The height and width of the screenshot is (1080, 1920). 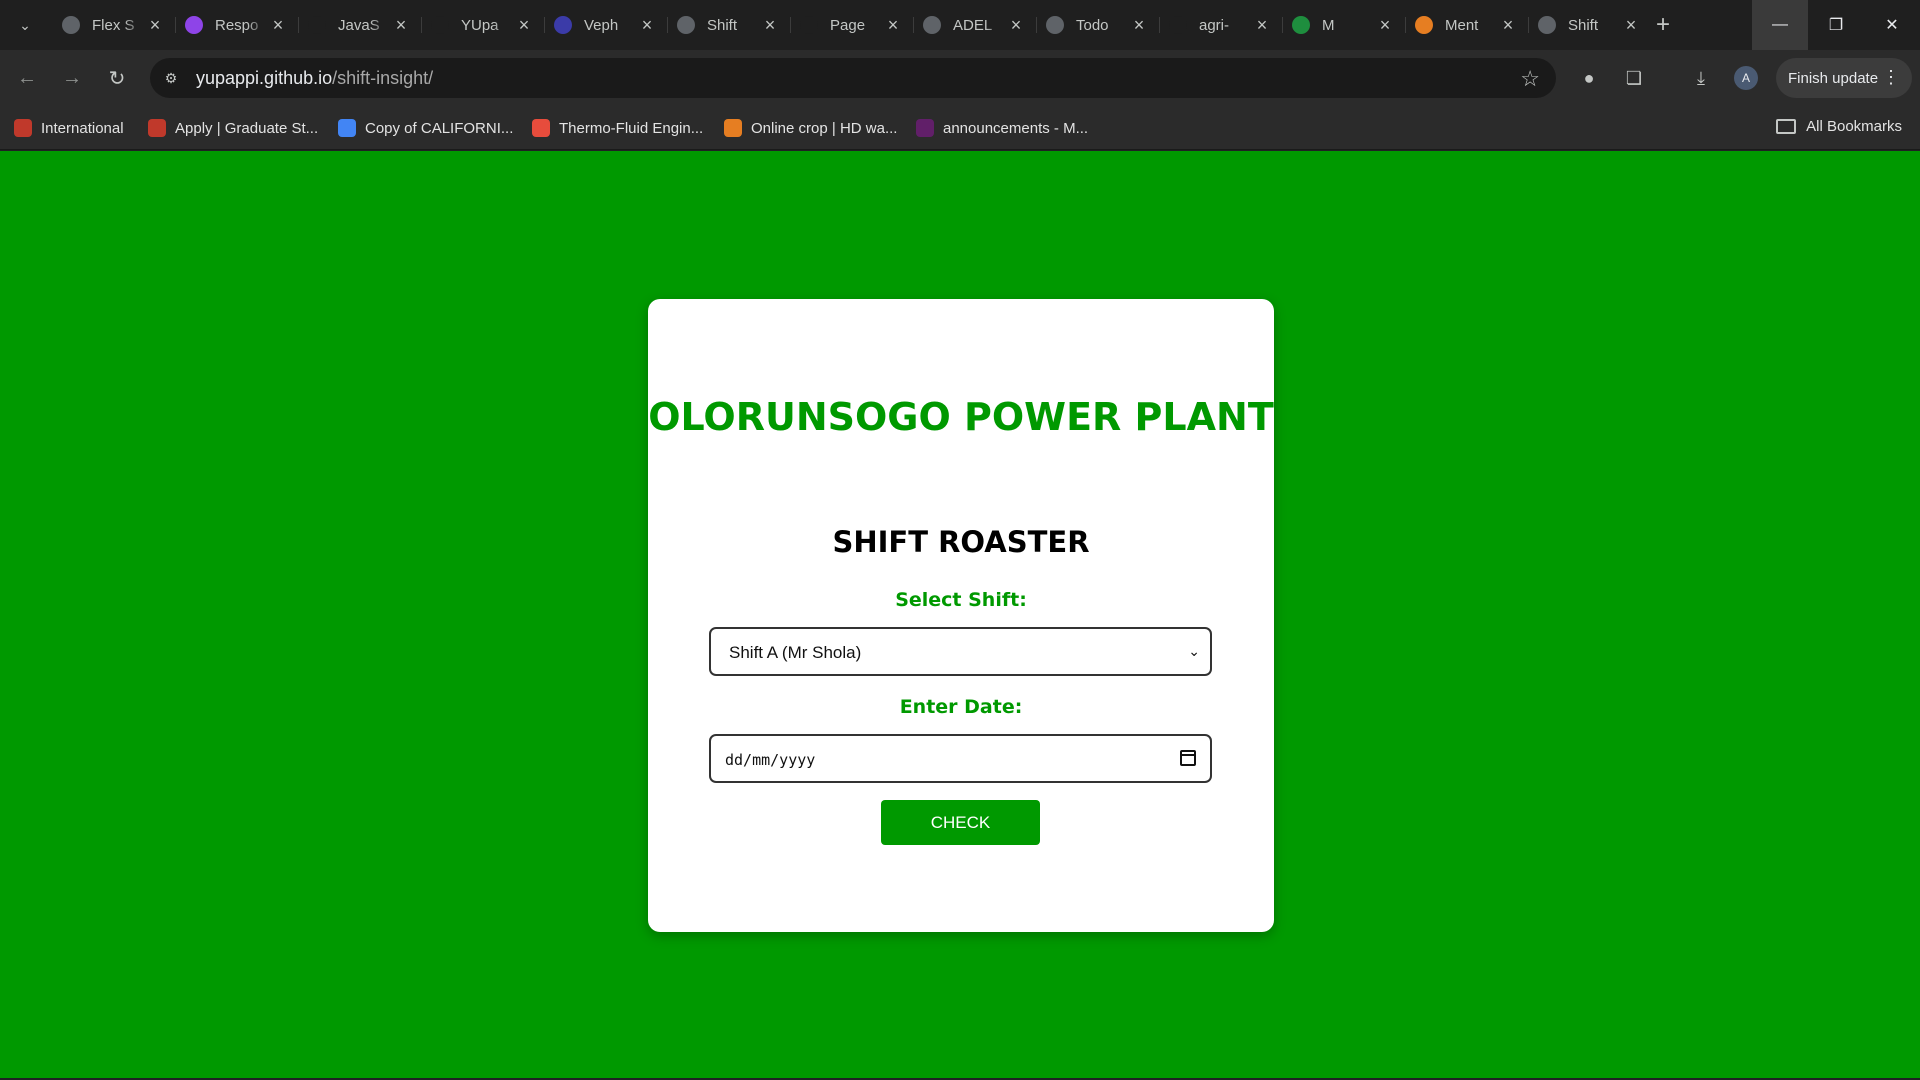 What do you see at coordinates (1746, 78) in the screenshot?
I see `profile-avatar: A` at bounding box center [1746, 78].